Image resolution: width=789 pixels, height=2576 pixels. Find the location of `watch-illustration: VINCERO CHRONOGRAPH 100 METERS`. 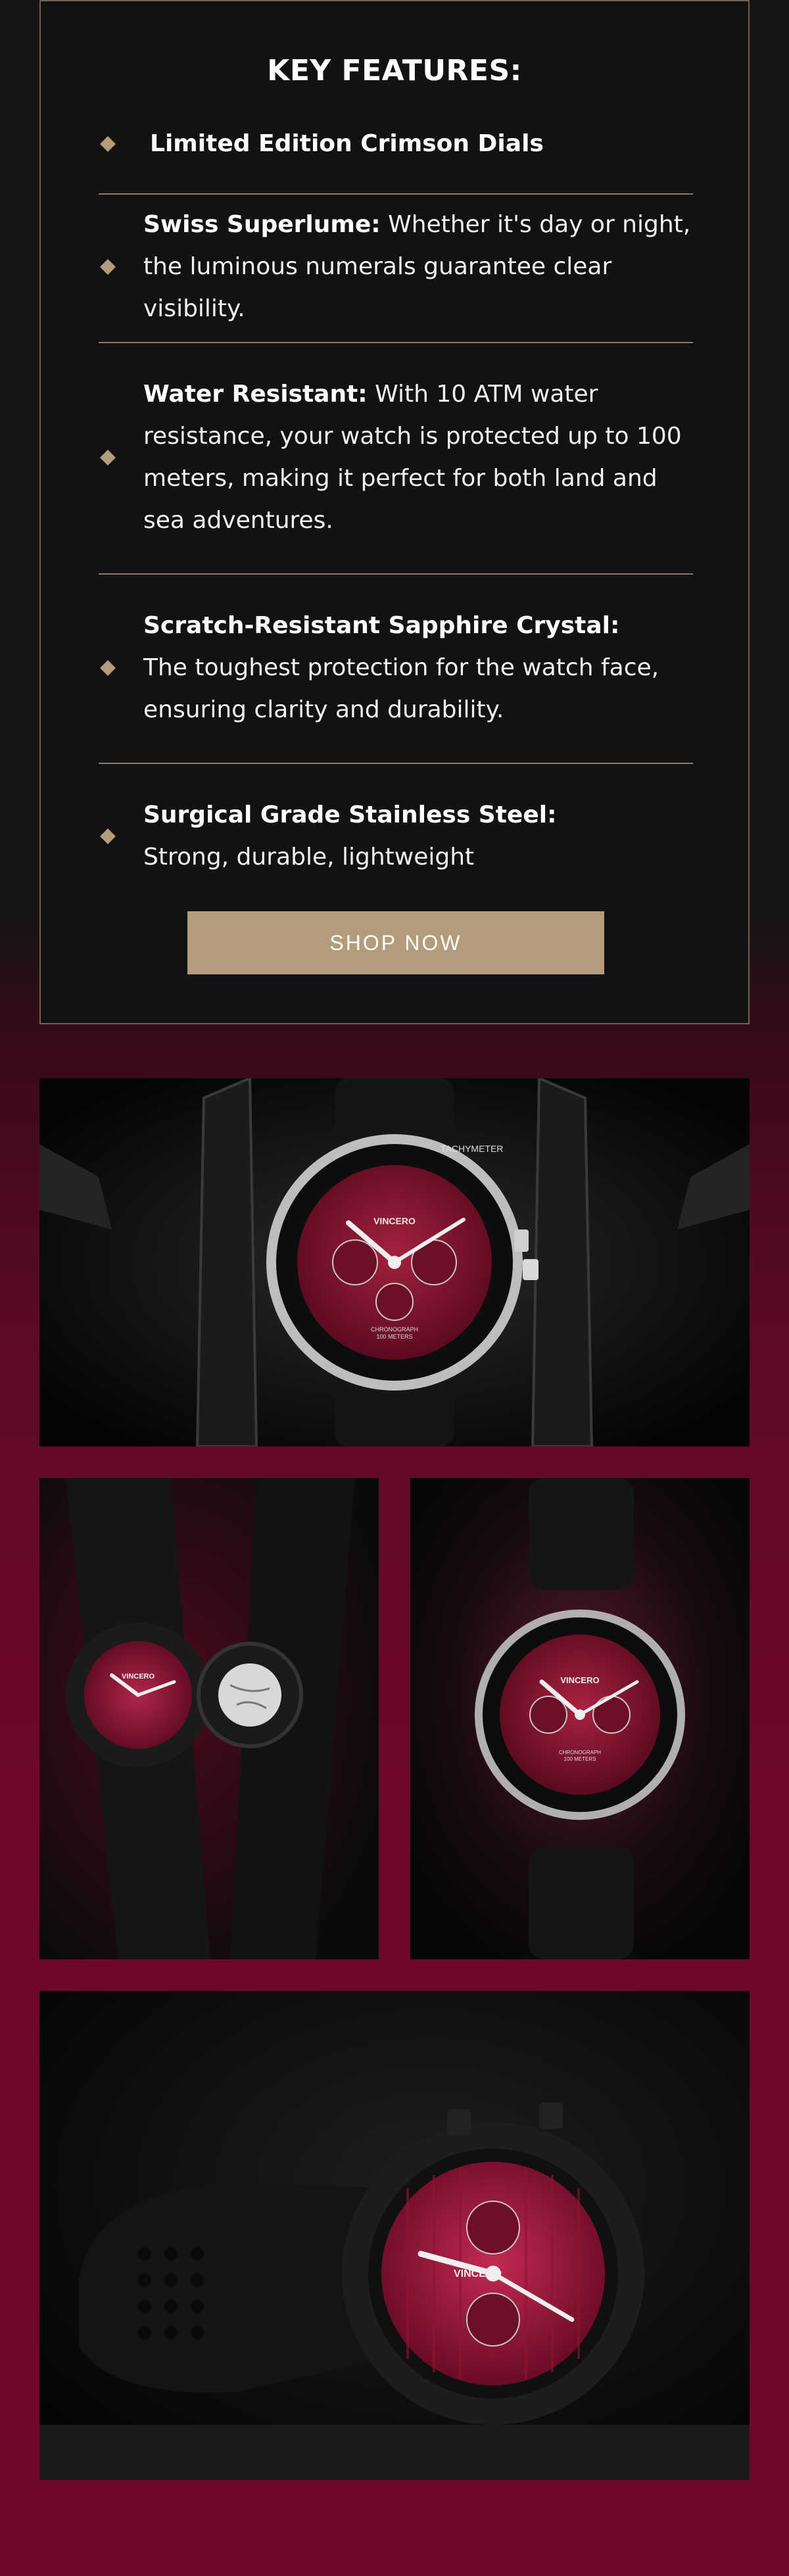

watch-illustration: VINCERO CHRONOGRAPH 100 METERS is located at coordinates (580, 1719).